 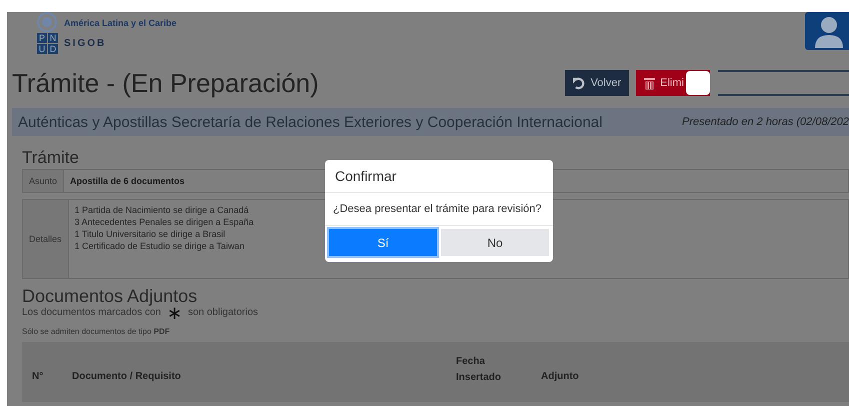 I want to click on required-note: son obligatorios, so click(x=223, y=312).